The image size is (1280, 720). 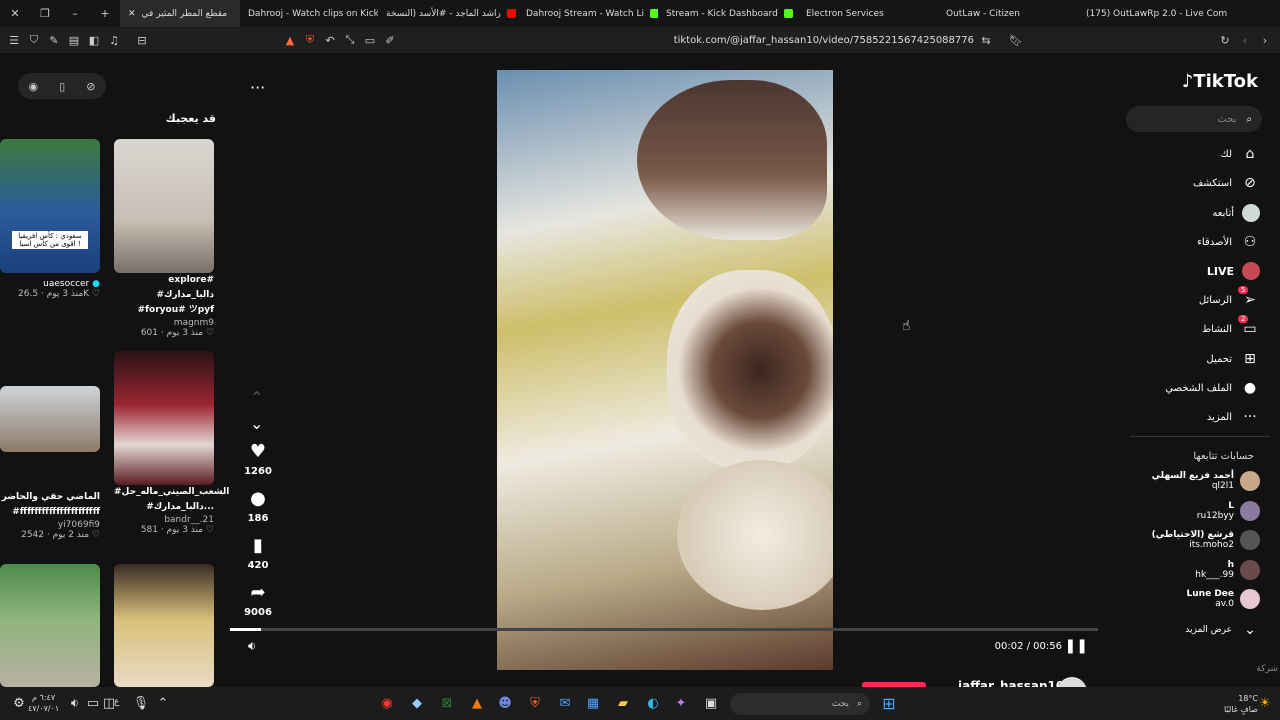 What do you see at coordinates (370, 40) in the screenshot?
I see `cast-icon: ▭` at bounding box center [370, 40].